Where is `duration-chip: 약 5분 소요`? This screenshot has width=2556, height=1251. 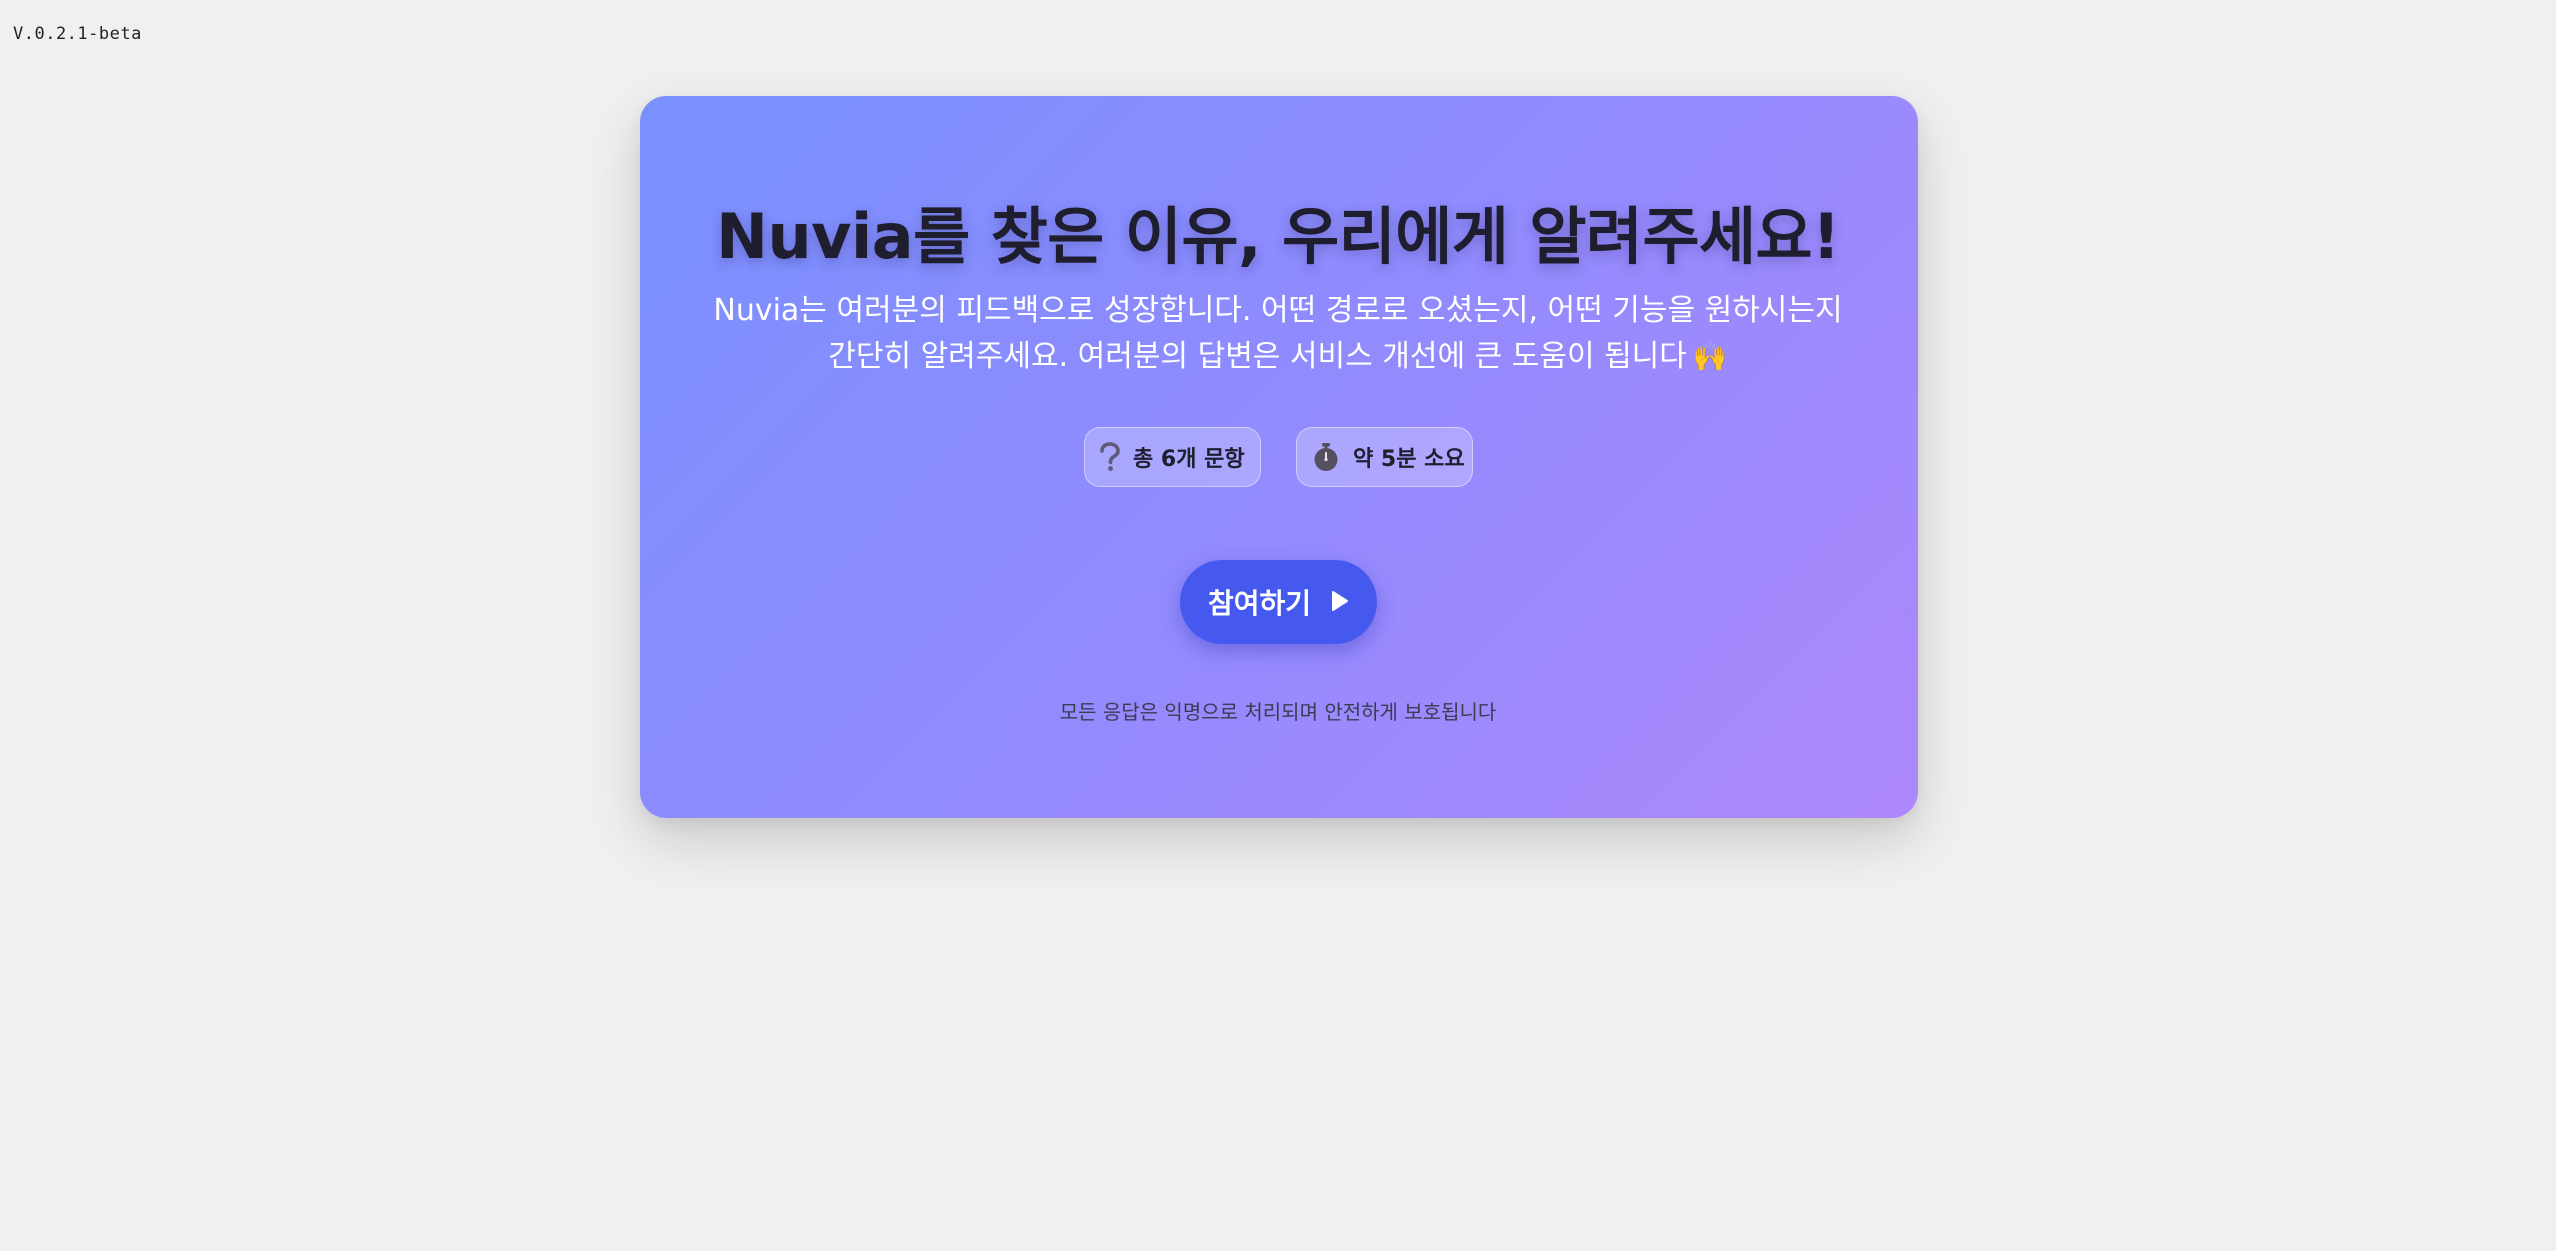
duration-chip: 약 5분 소요 is located at coordinates (1384, 457).